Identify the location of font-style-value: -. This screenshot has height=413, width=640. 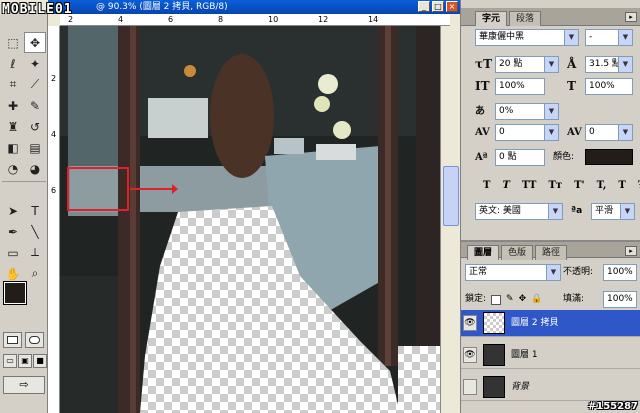
(591, 37).